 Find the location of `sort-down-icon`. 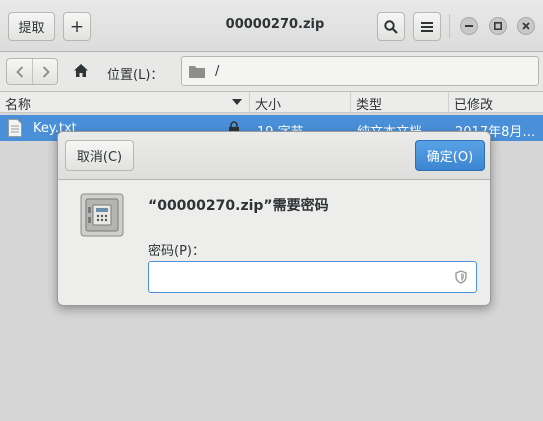

sort-down-icon is located at coordinates (237, 102).